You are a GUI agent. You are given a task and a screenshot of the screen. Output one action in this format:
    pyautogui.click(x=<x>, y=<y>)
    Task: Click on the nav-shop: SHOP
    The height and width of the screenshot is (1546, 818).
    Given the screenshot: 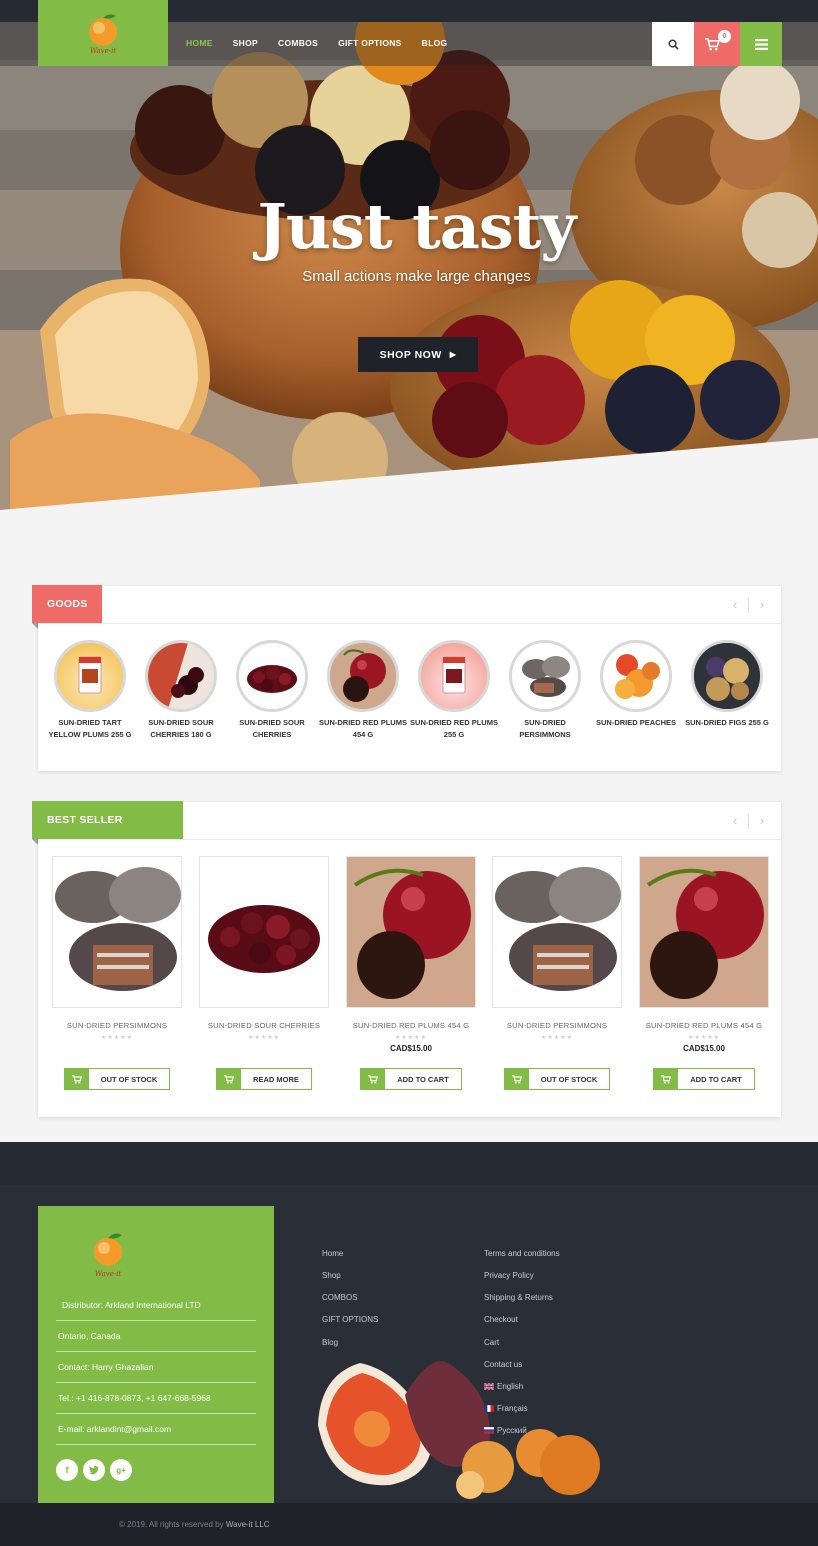 What is the action you would take?
    pyautogui.click(x=245, y=43)
    